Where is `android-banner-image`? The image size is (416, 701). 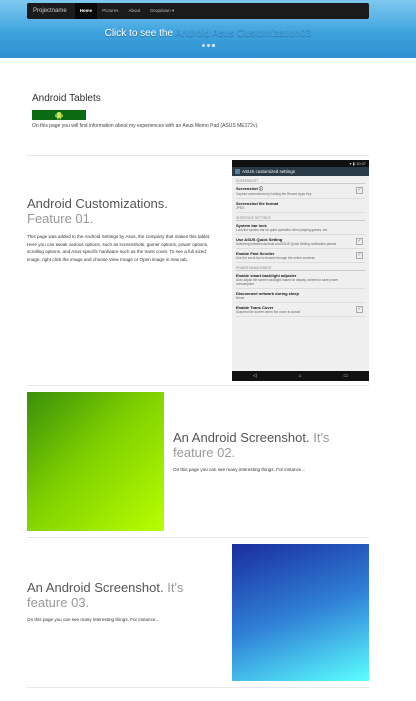
android-banner-image is located at coordinates (59, 115).